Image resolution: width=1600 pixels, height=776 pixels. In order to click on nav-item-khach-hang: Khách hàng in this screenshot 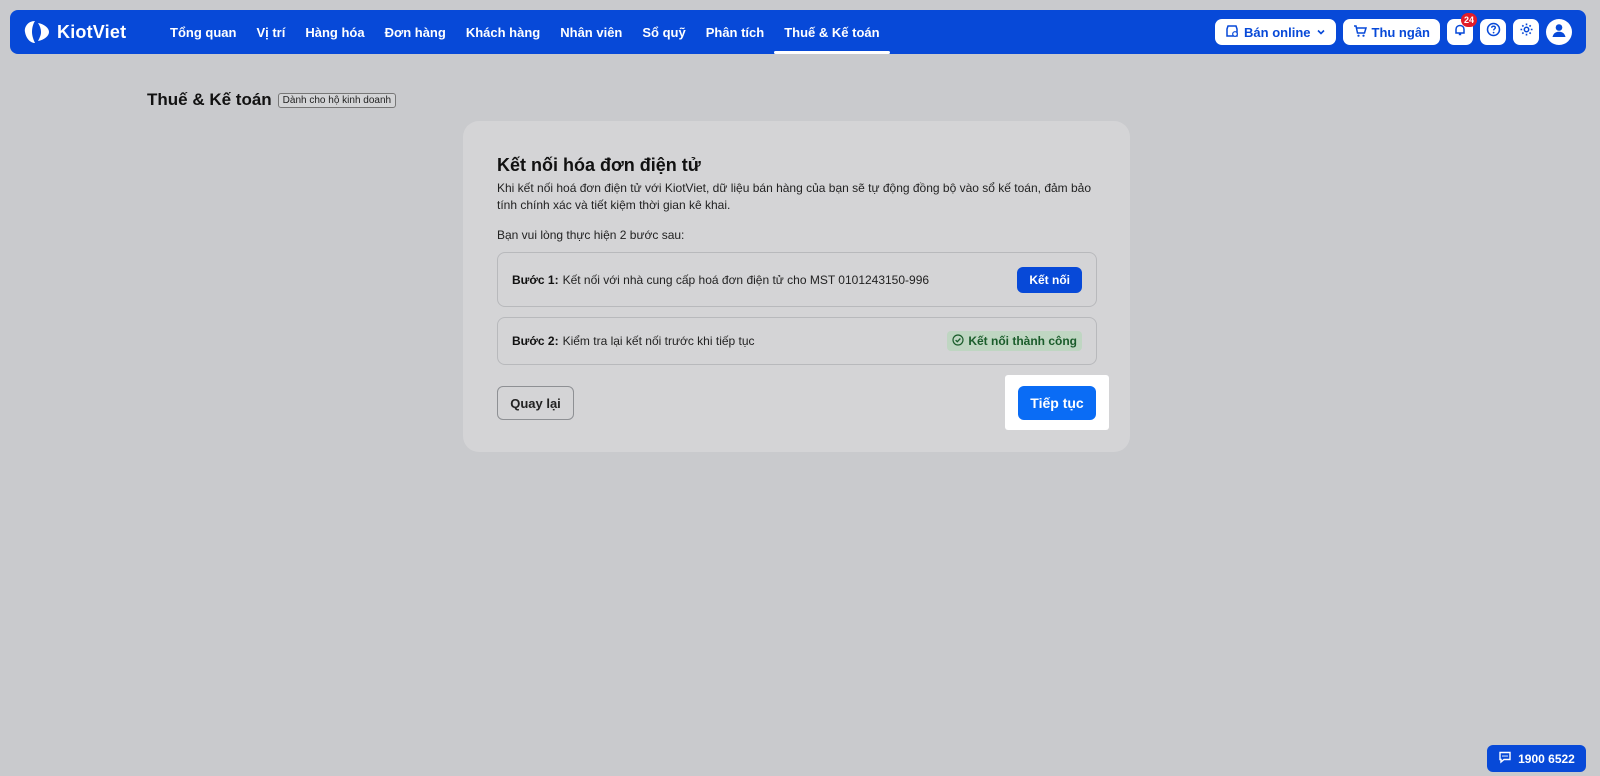, I will do `click(503, 32)`.